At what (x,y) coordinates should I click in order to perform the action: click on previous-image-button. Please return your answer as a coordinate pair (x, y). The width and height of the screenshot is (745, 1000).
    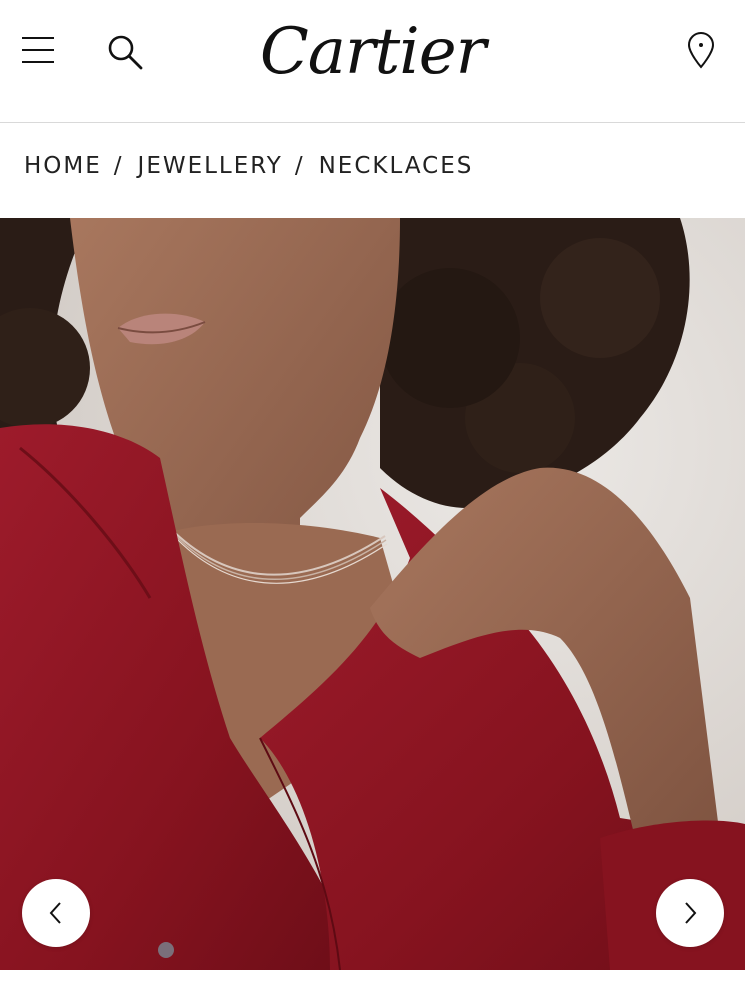
    Looking at the image, I should click on (56, 913).